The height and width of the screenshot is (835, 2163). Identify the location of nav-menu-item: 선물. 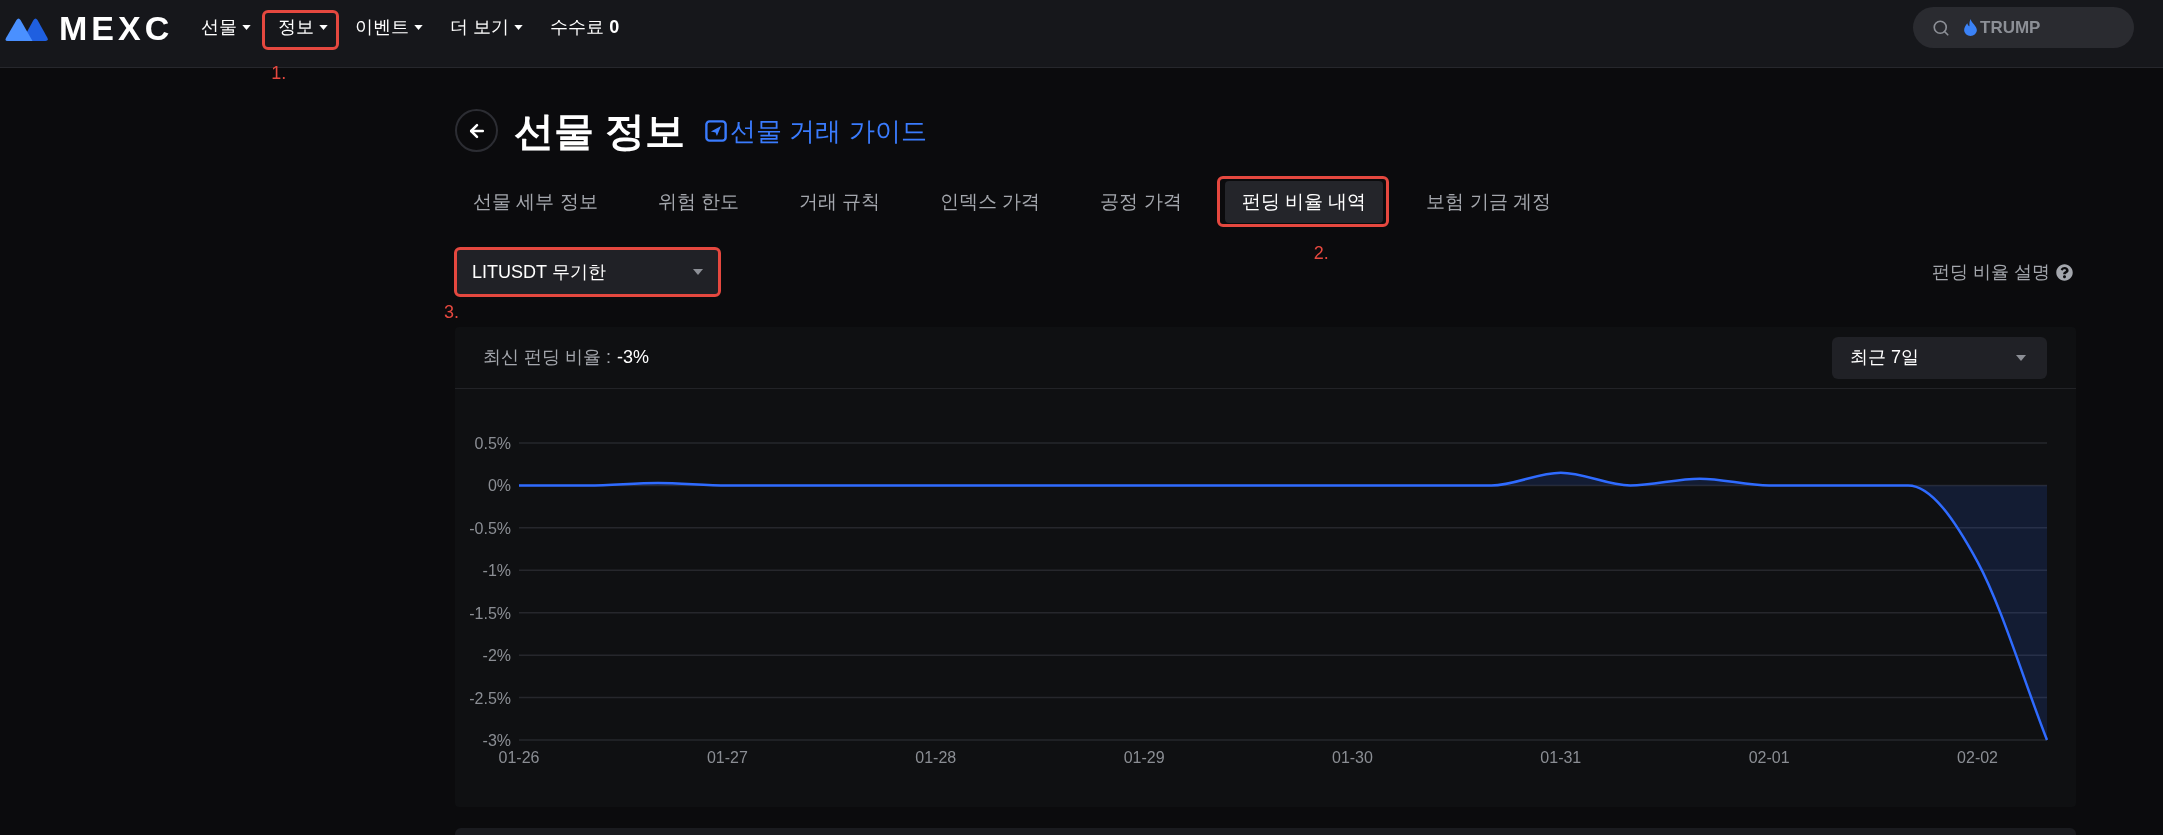
(226, 27).